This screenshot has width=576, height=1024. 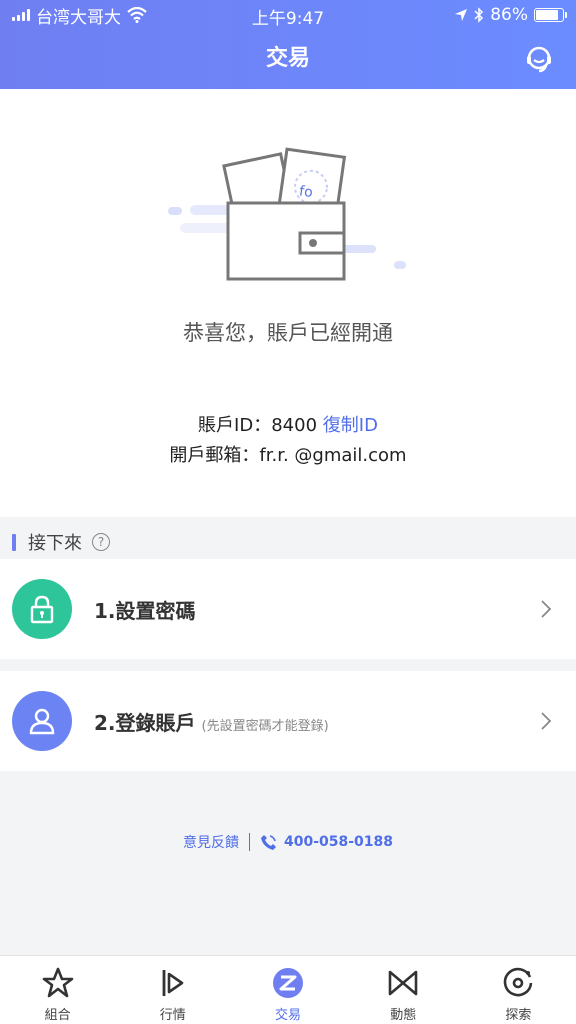 What do you see at coordinates (288, 542) in the screenshot?
I see `next-steps-header: 接下來 ?` at bounding box center [288, 542].